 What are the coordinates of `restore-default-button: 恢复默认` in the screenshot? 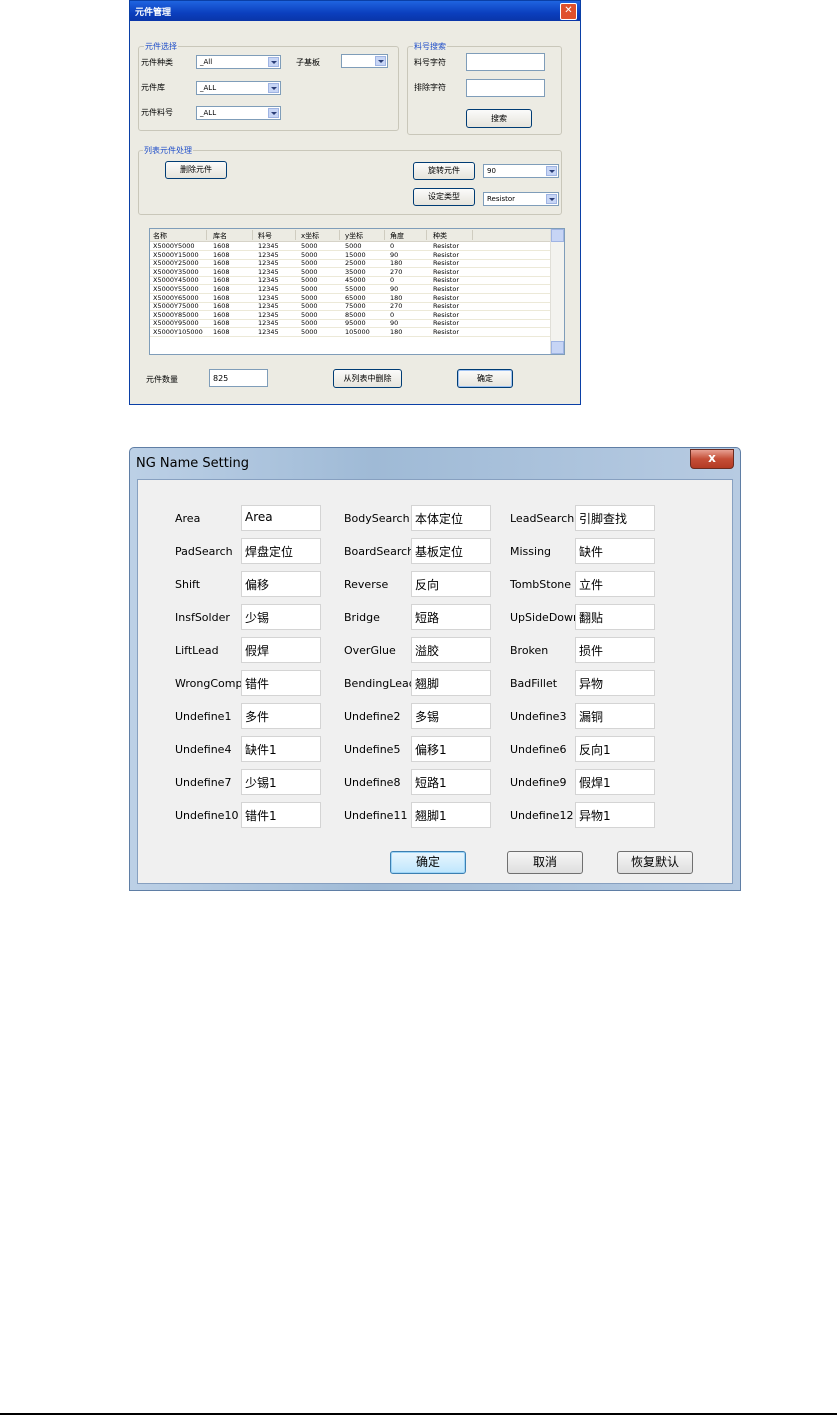 It's located at (655, 862).